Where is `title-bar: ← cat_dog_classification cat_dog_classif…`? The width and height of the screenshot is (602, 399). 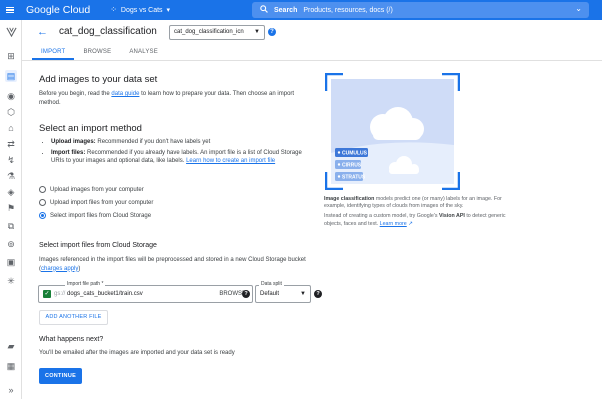 title-bar: ← cat_dog_classification cat_dog_classif… is located at coordinates (312, 33).